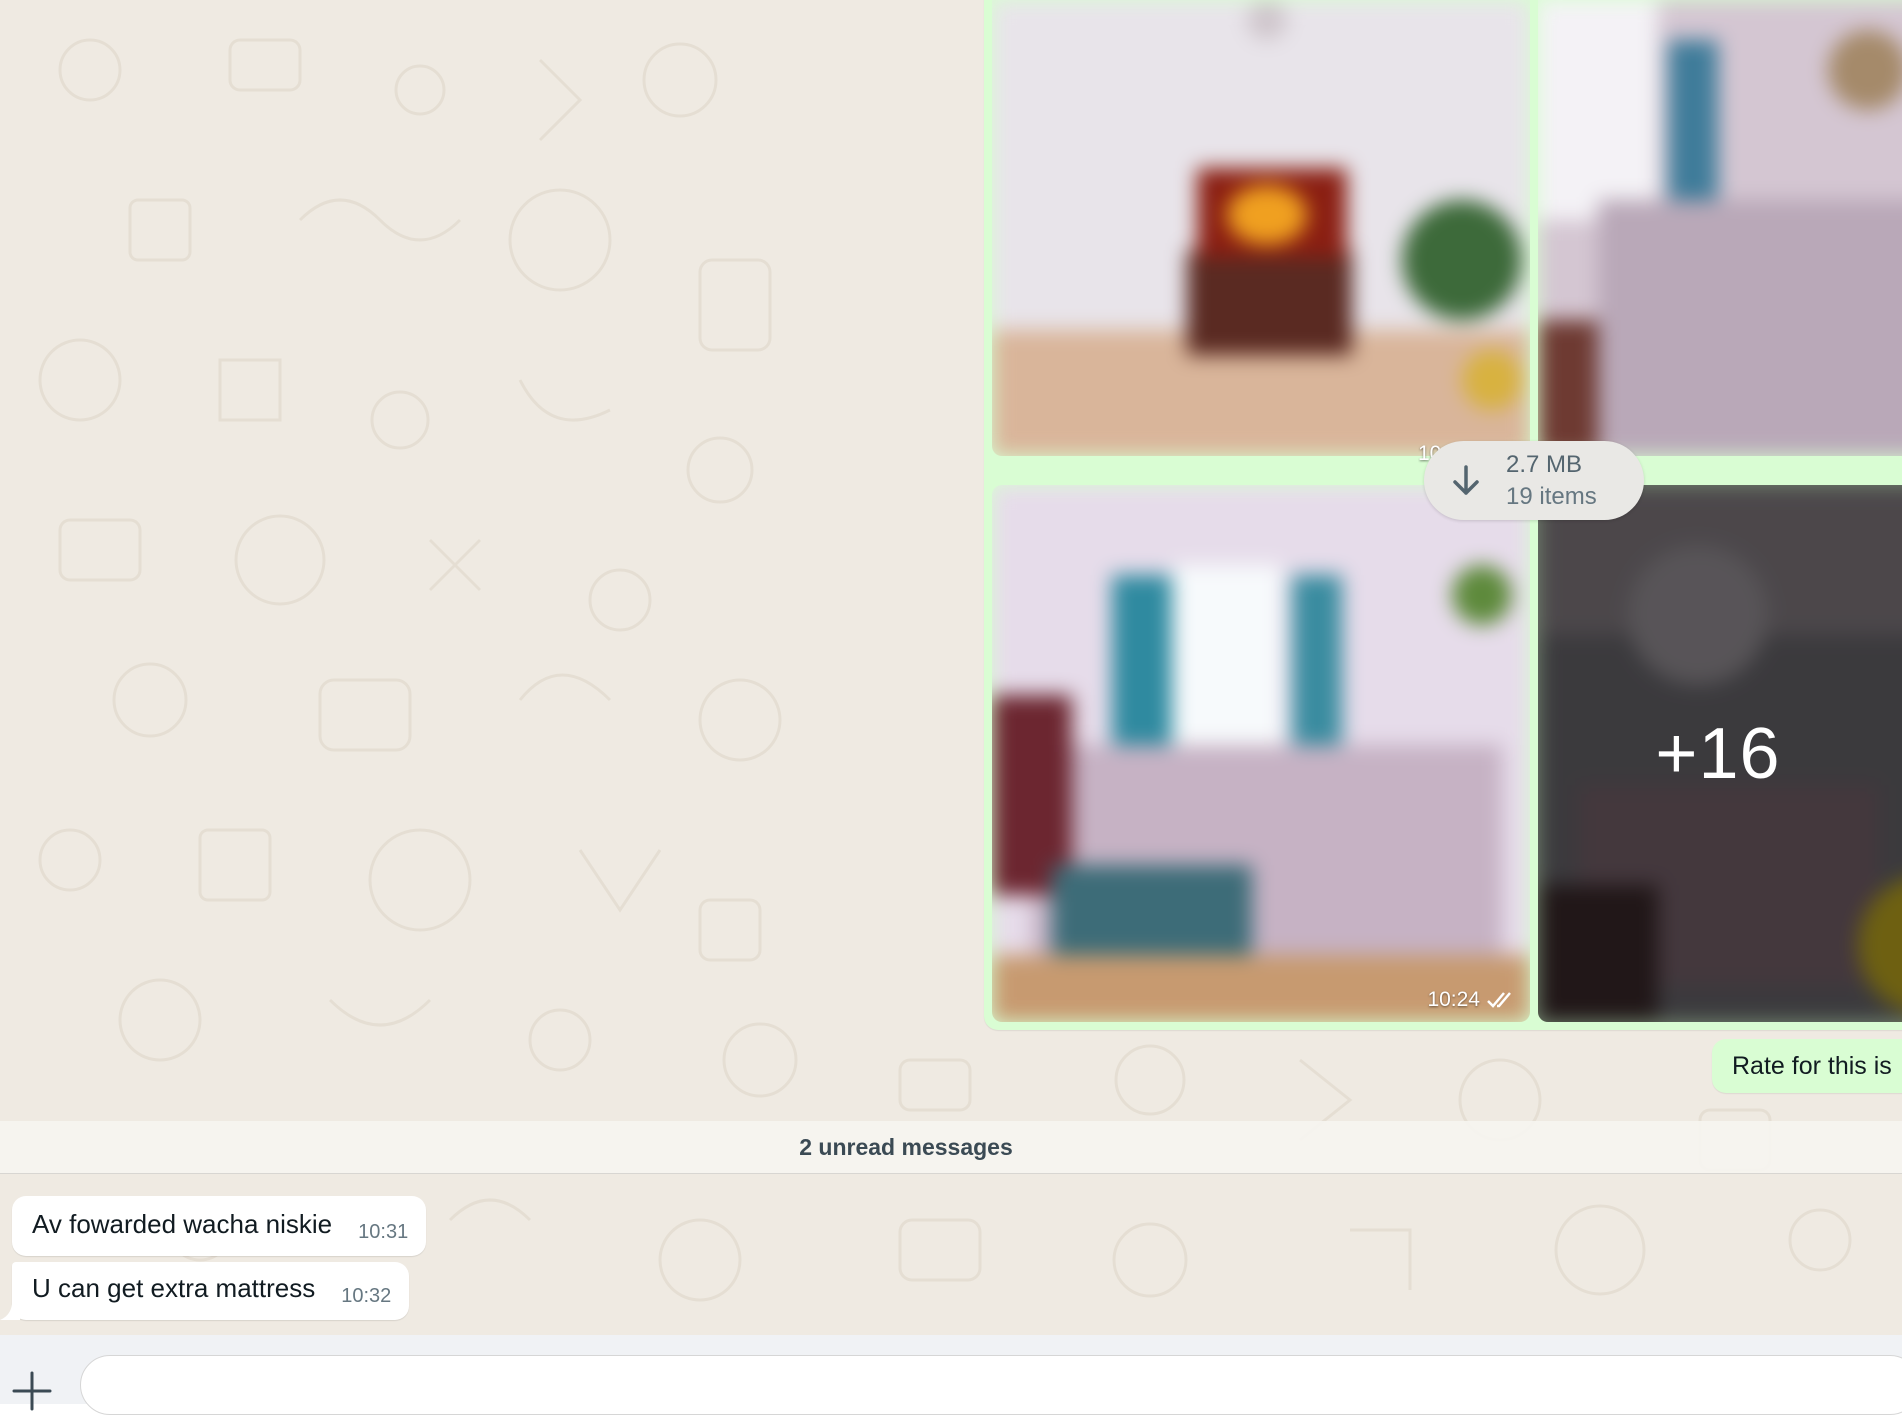 Image resolution: width=1902 pixels, height=1415 pixels. I want to click on plus-icon, so click(32, 1391).